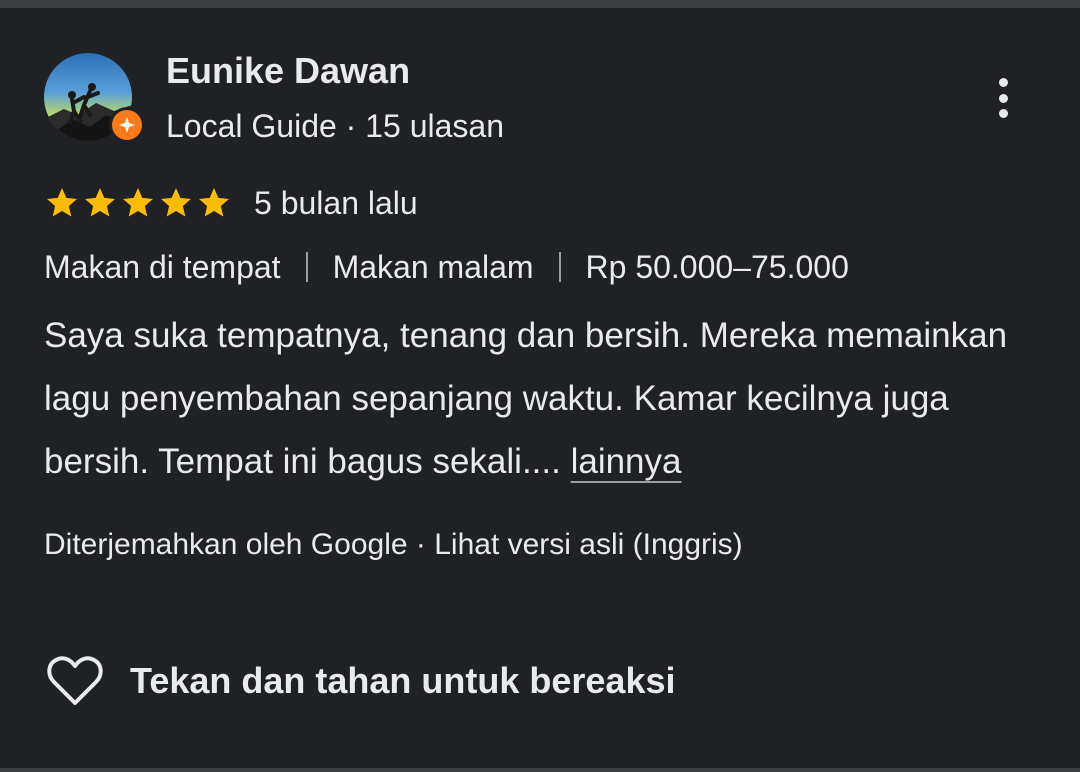  I want to click on reviewer-name: Eunike Dawan, so click(288, 71).